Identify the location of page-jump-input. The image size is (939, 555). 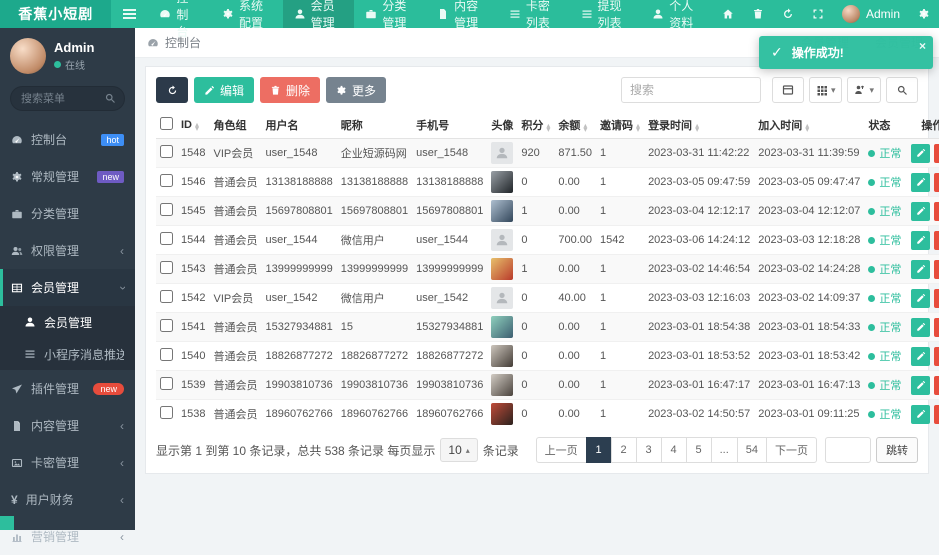
(848, 450).